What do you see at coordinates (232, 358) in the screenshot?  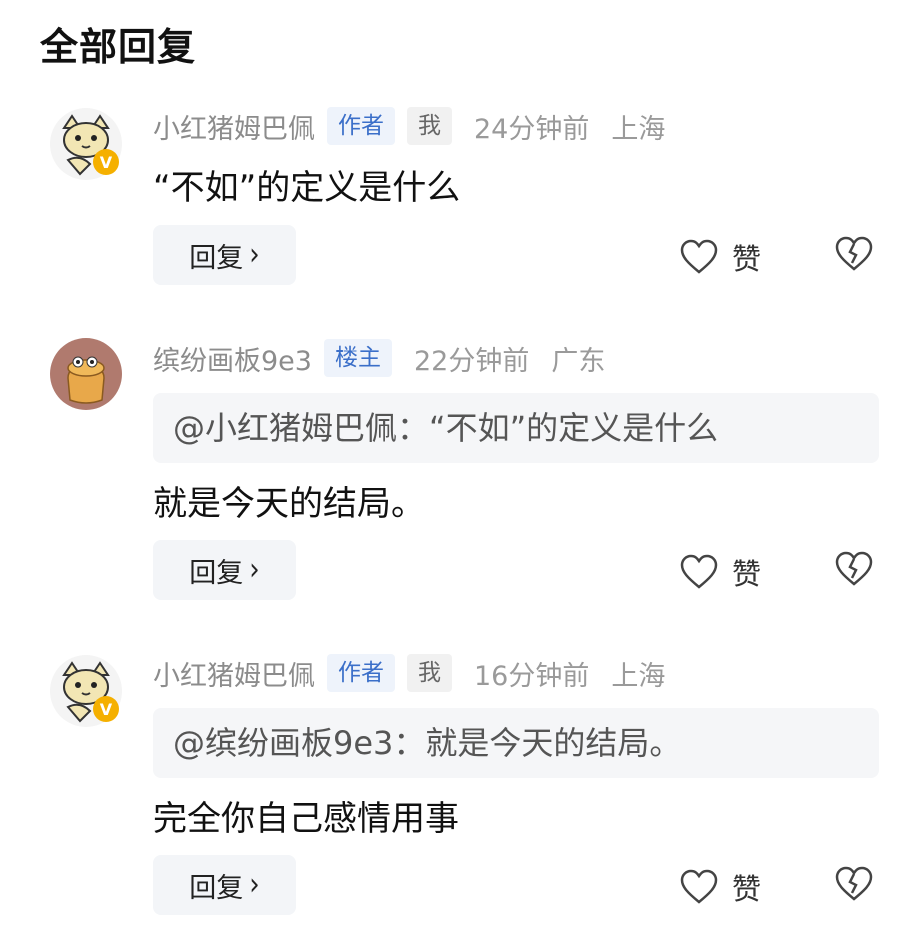 I see `username: 缤纷画板9e3` at bounding box center [232, 358].